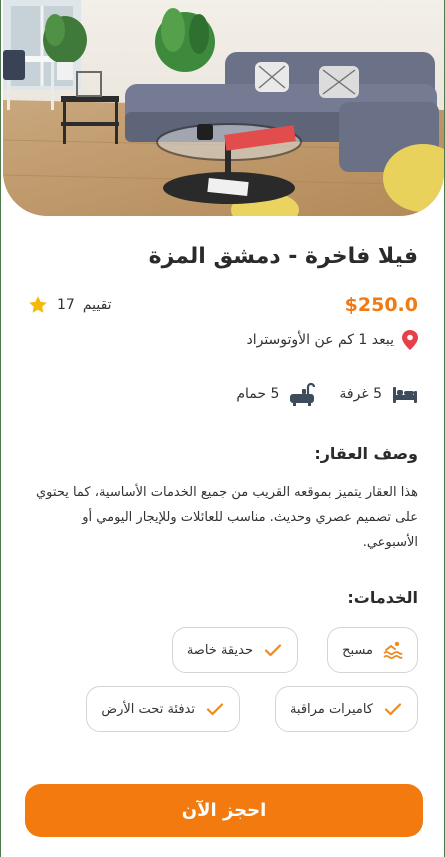  Describe the element at coordinates (331, 709) in the screenshot. I see `service-label: كاميرات مراقبة` at that location.